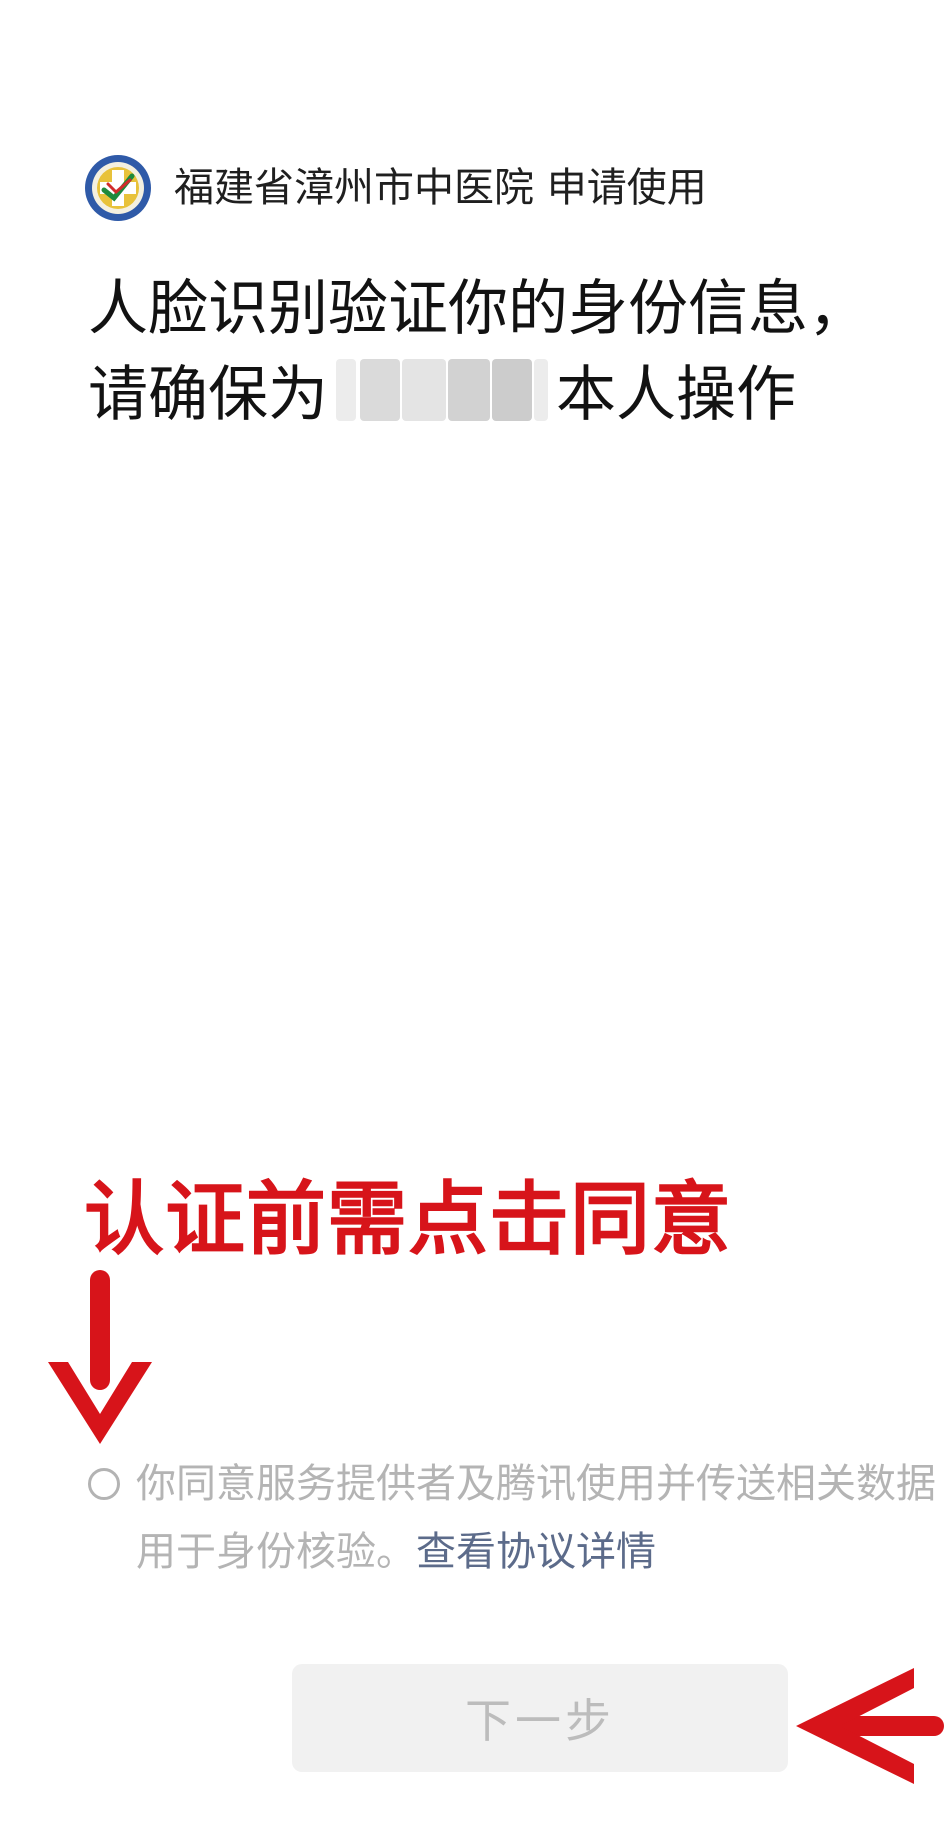 The height and width of the screenshot is (1823, 944). I want to click on page-title: 人脸识别验证你的身份信息， 请确保为 本人操作, so click(508, 352).